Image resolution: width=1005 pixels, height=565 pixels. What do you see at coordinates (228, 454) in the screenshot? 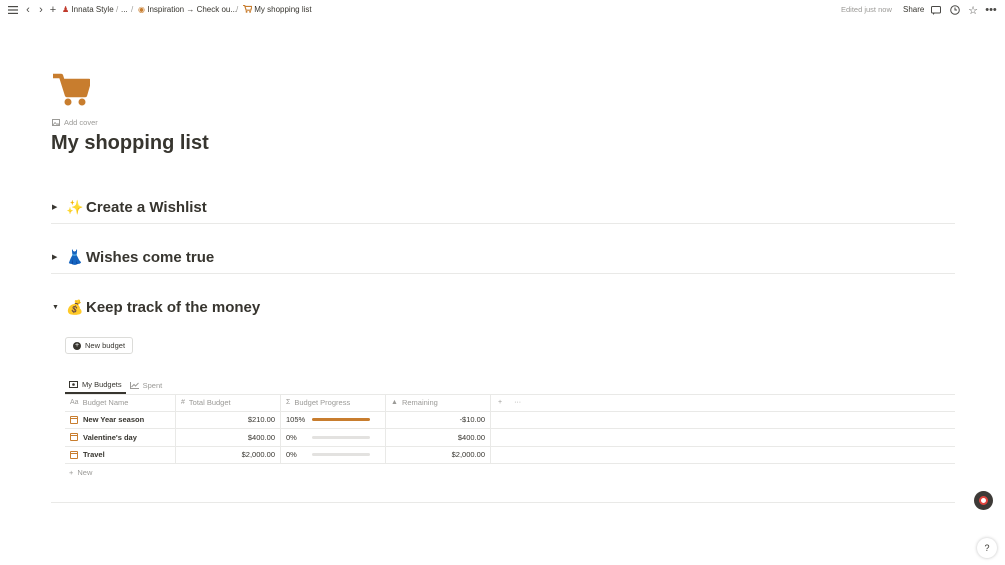
I see `total-budget-cell: $2,000.00` at bounding box center [228, 454].